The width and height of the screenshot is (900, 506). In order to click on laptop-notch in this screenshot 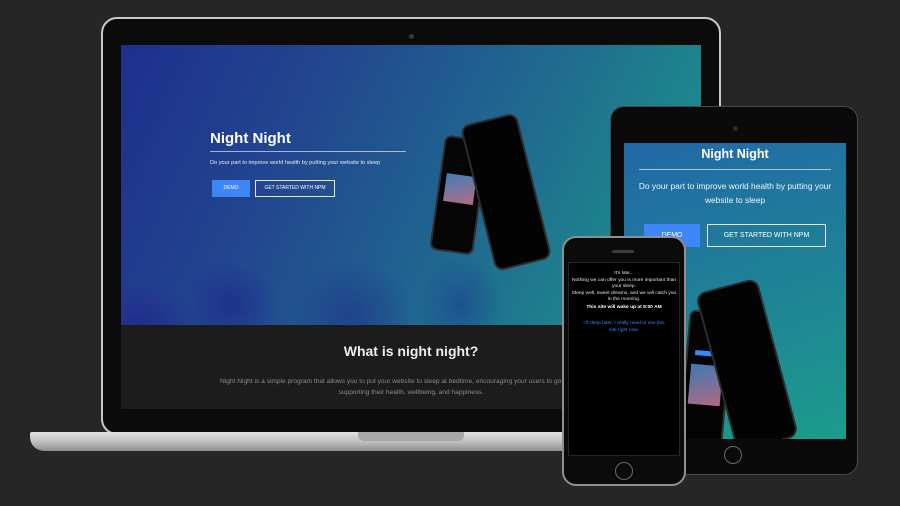, I will do `click(411, 436)`.